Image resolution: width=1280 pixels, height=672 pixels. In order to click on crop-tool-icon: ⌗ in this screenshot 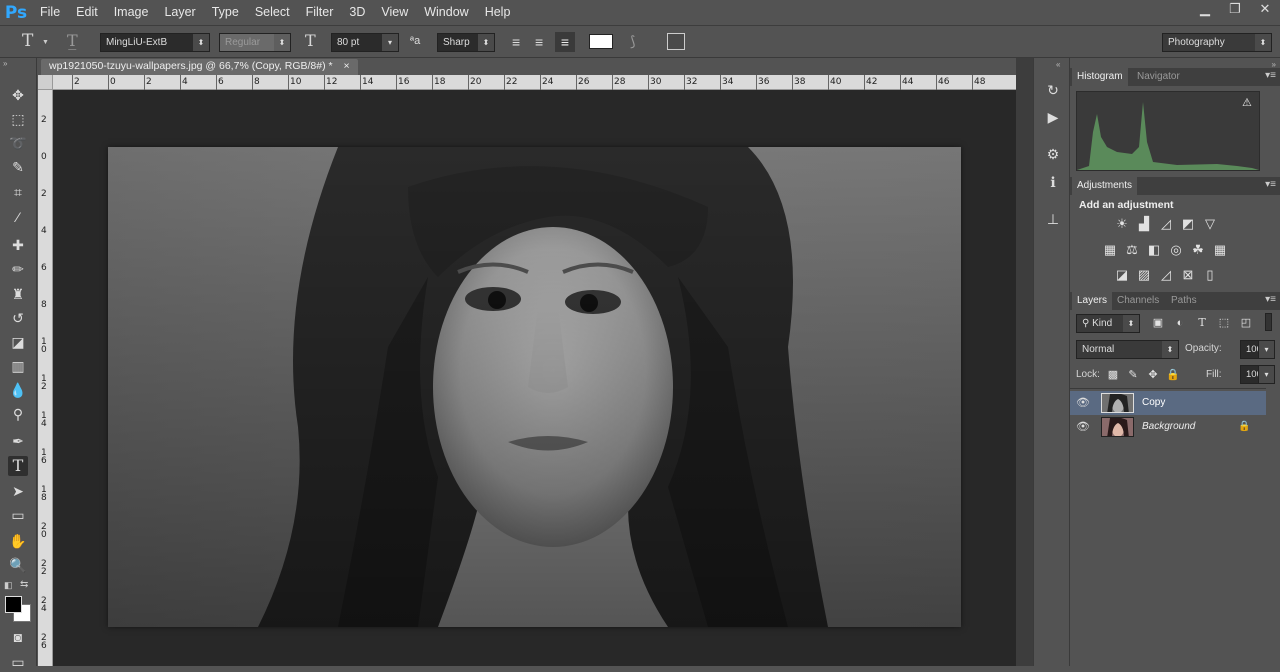, I will do `click(18, 192)`.